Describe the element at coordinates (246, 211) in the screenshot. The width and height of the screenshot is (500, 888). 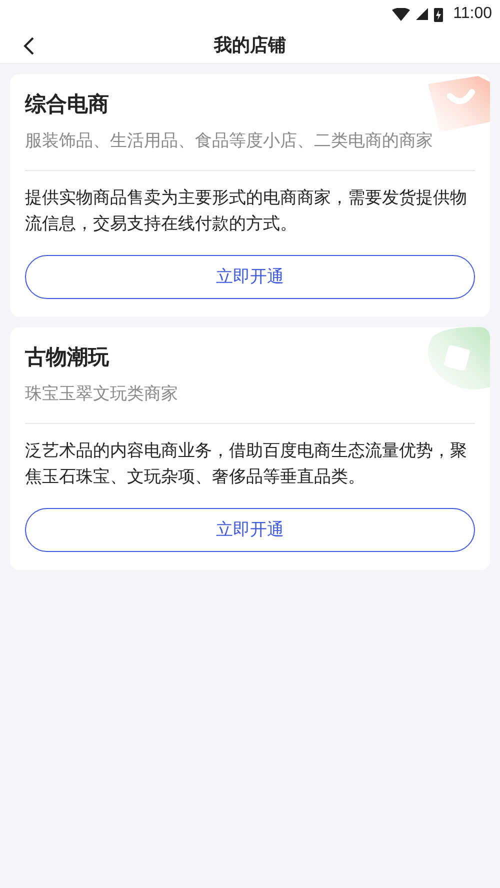
I see `card-description: 提供实物商品售卖为主要形式的电商商家，需要发货提供物流信息，交易支持在线付款的方式。` at that location.